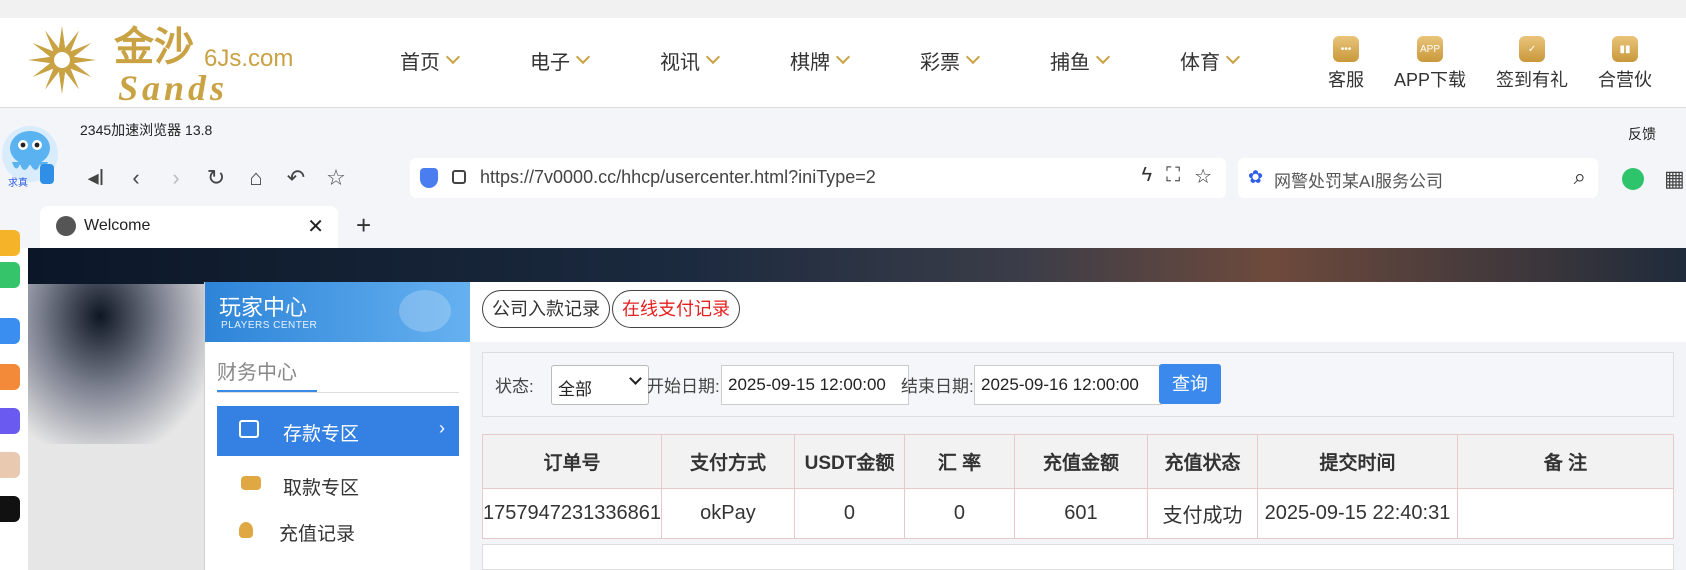  I want to click on record-tabs: 公司入款记录 在线支付记录, so click(1078, 312).